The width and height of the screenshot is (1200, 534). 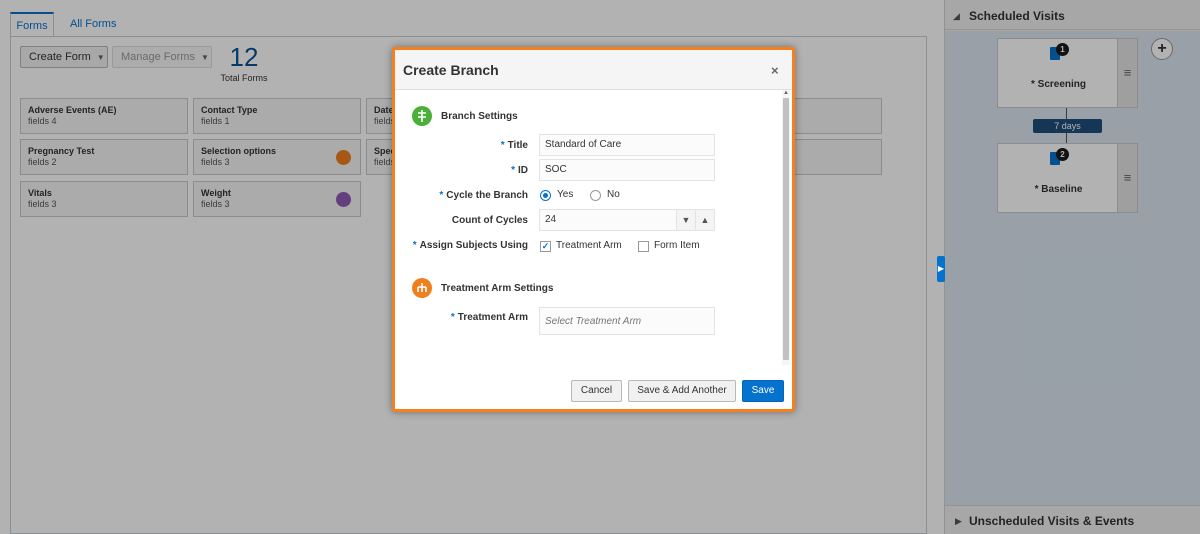 I want to click on cycle-branch-label: * Cycle the Branch, so click(x=461, y=195).